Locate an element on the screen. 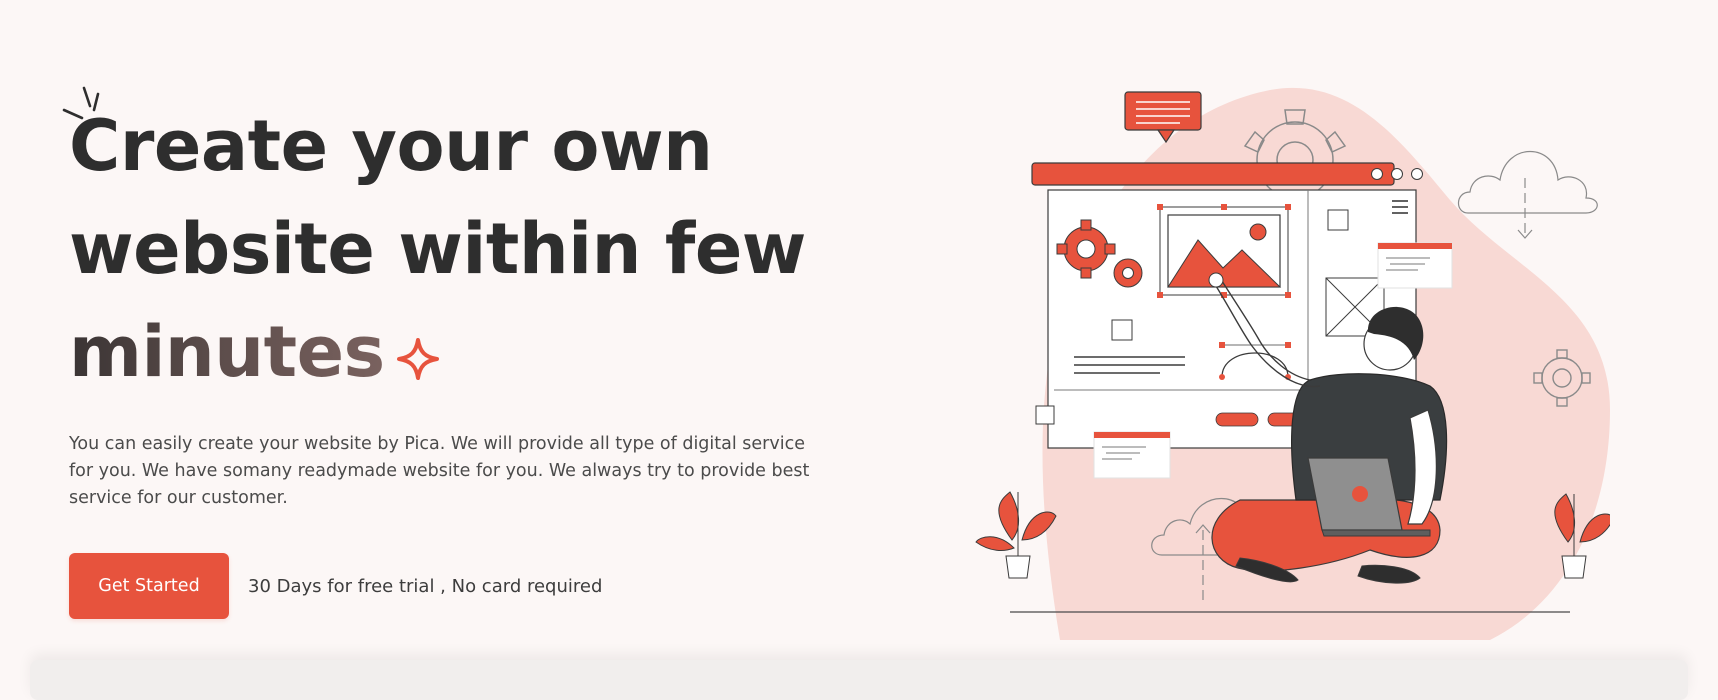 Image resolution: width=1718 pixels, height=700 pixels. hero-title-line-3: minutes is located at coordinates (479, 352).